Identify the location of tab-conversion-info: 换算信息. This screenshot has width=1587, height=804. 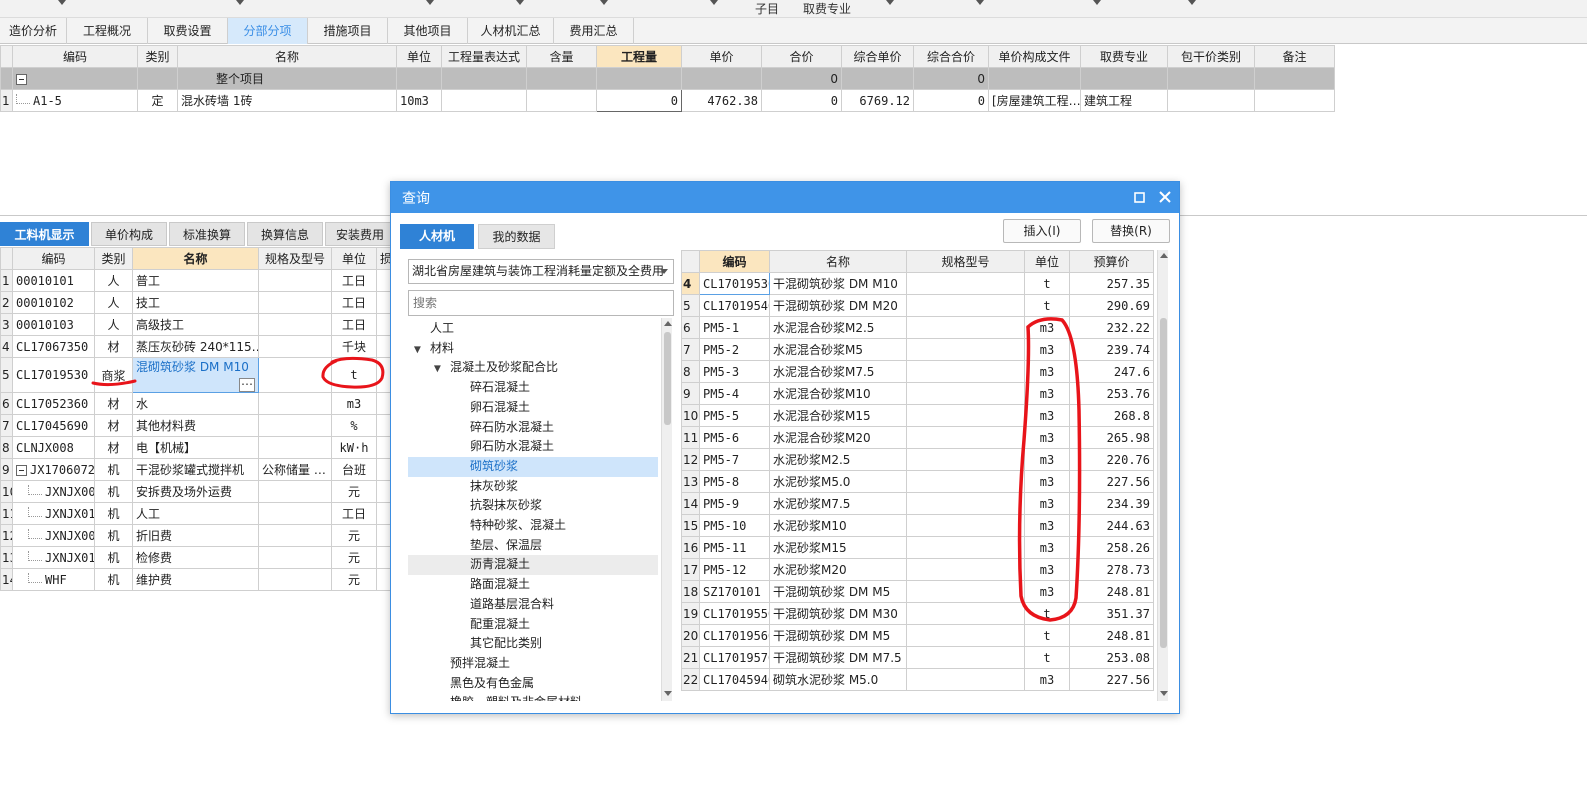
(285, 234).